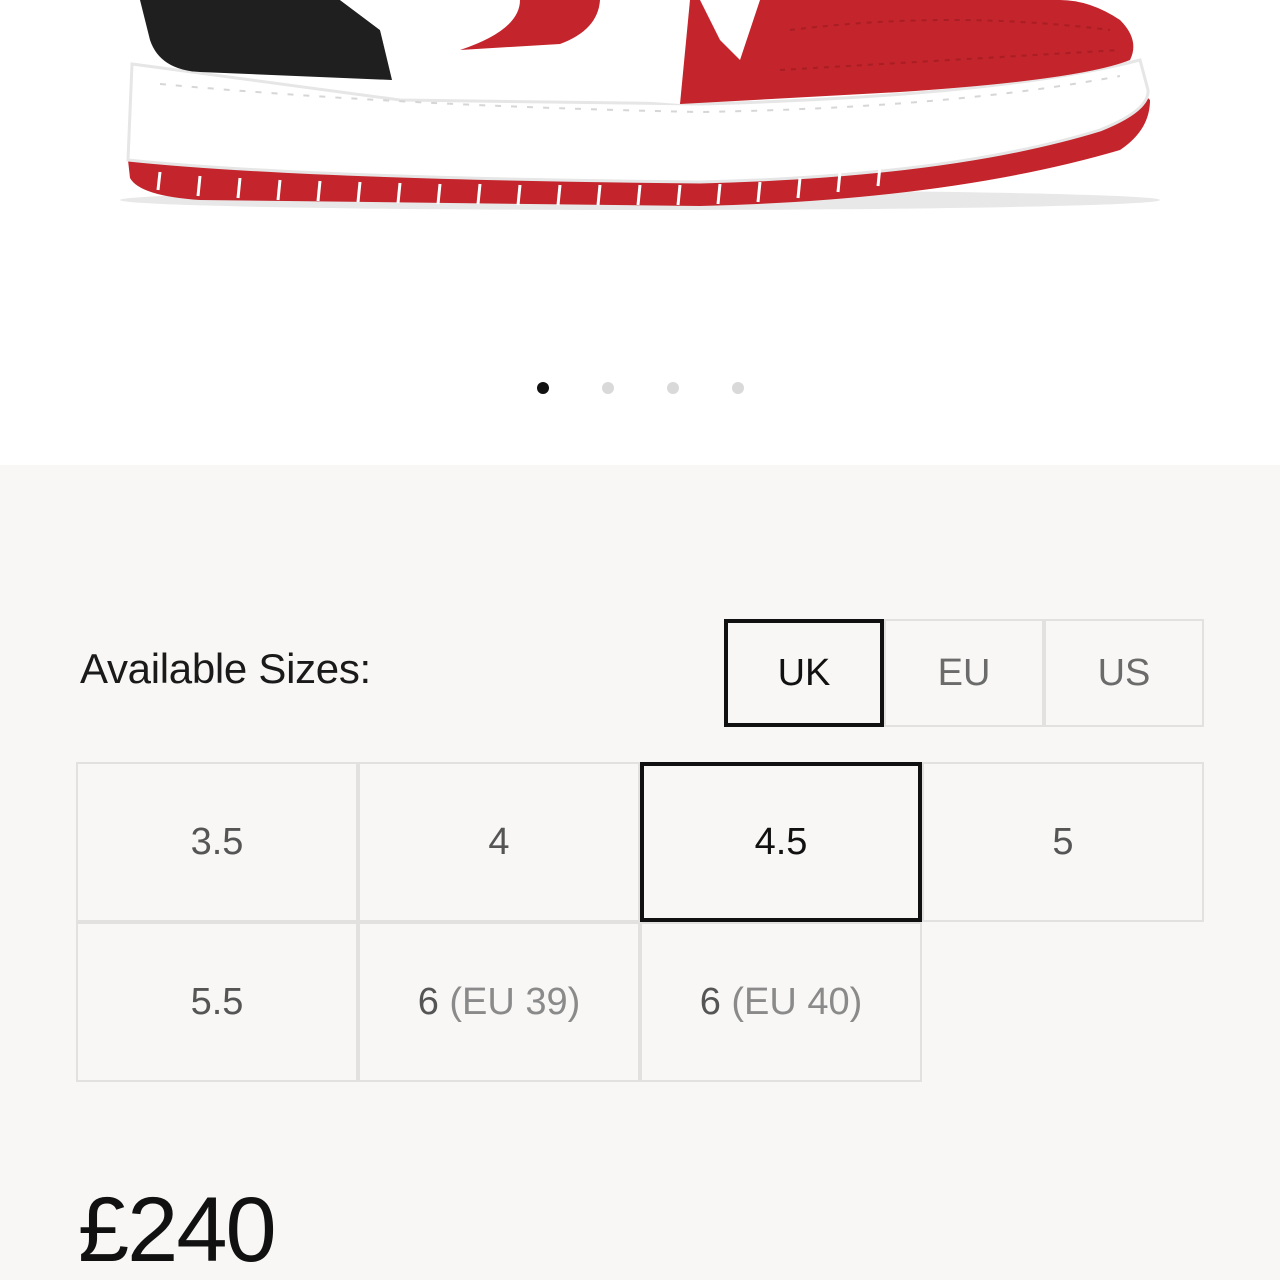 This screenshot has width=1280, height=1280. I want to click on size-option-selected: 4.5, so click(781, 842).